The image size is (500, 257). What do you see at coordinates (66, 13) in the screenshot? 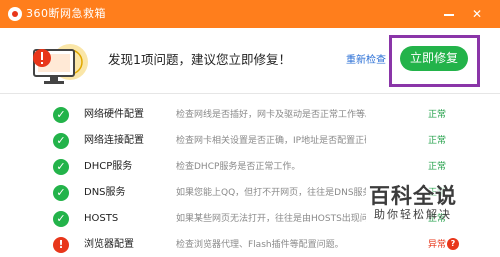
I see `window-title: 360断网急救箱` at bounding box center [66, 13].